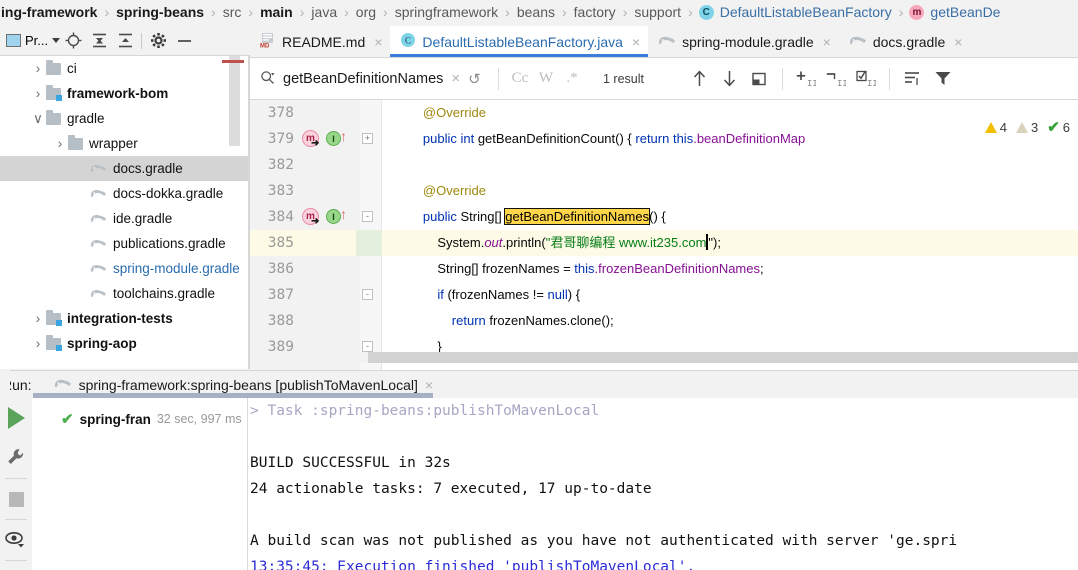  Describe the element at coordinates (408, 41) in the screenshot. I see `svg-text: C` at that location.